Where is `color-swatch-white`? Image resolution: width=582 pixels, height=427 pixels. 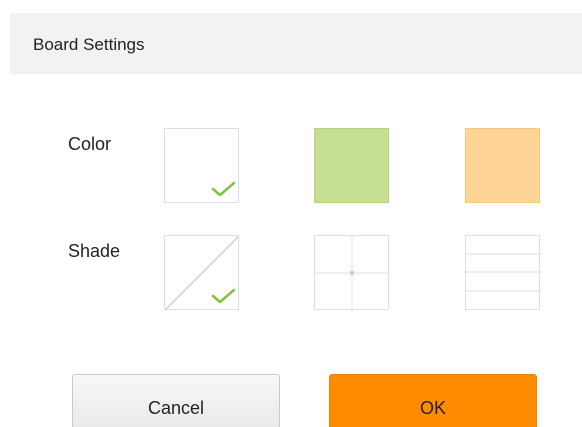
color-swatch-white is located at coordinates (201, 165).